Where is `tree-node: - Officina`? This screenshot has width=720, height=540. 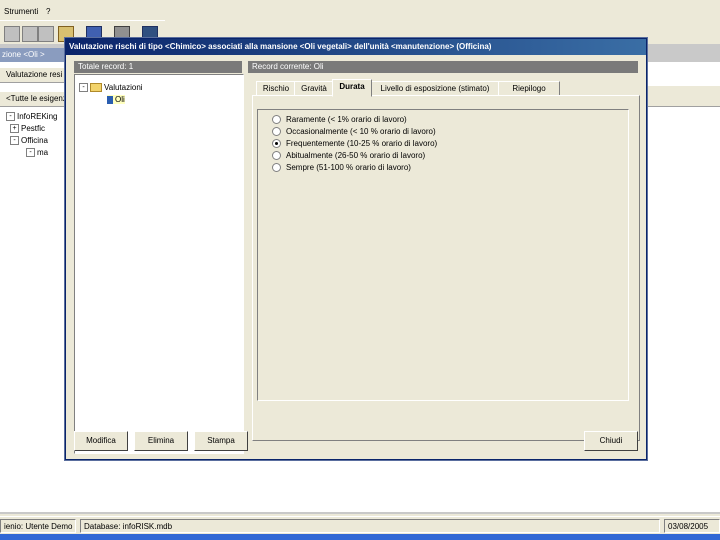 tree-node: - Officina is located at coordinates (29, 141).